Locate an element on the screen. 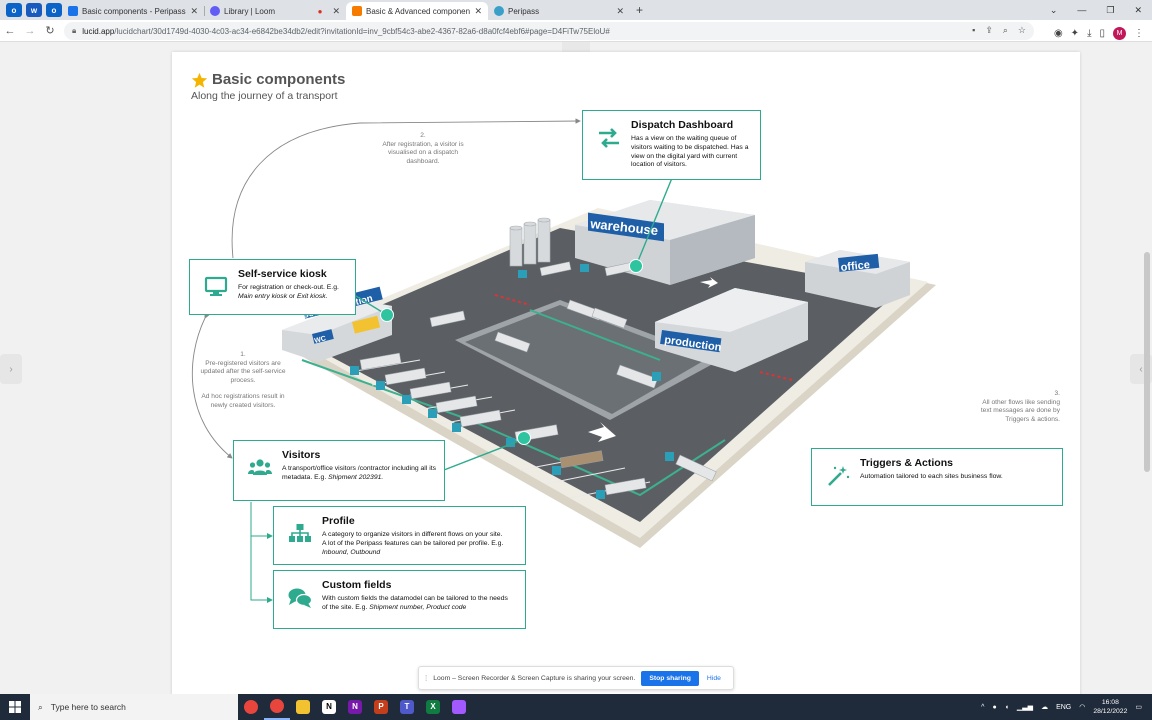  search-icon: ⌕ is located at coordinates (40, 706).